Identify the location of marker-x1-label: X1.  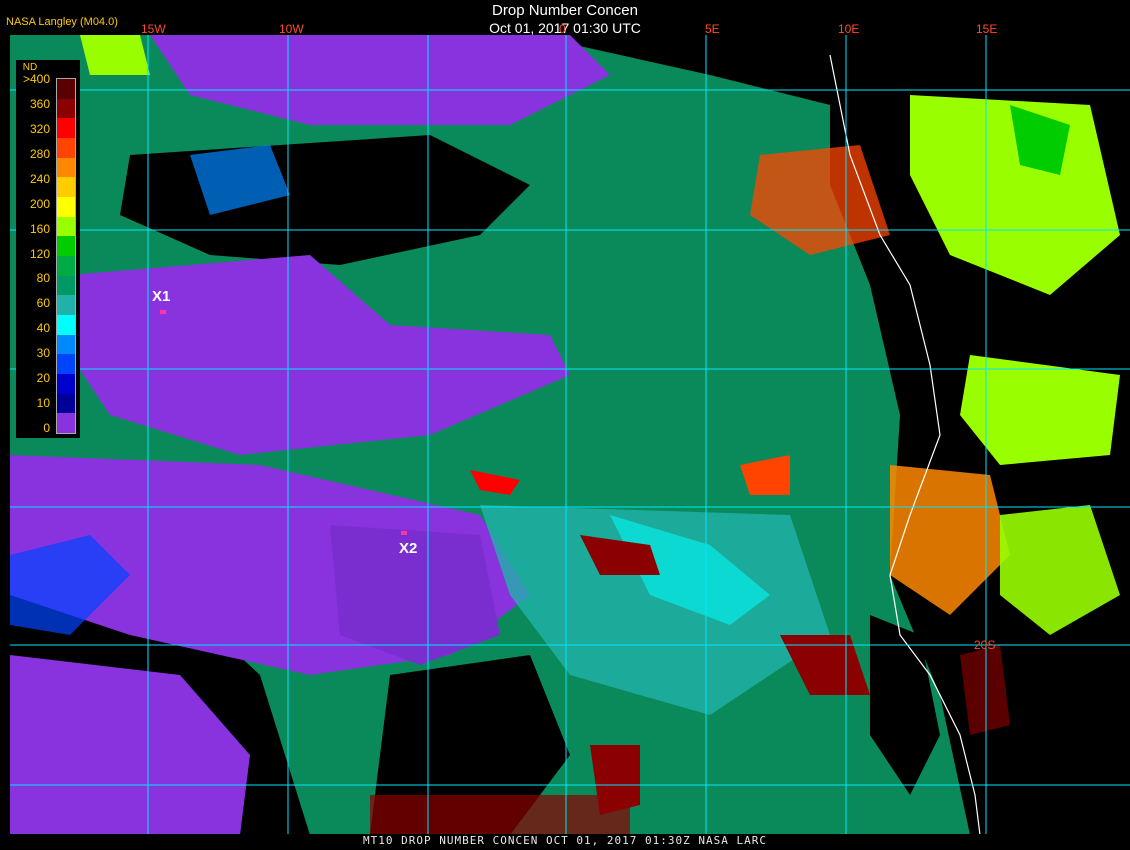
(161, 296).